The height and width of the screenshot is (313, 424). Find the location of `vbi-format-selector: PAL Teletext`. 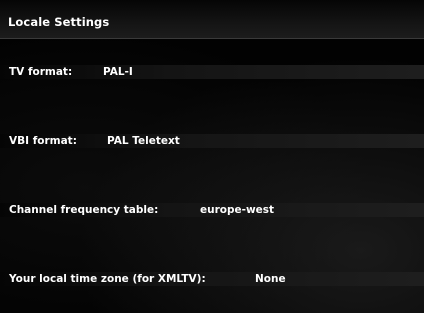

vbi-format-selector: PAL Teletext is located at coordinates (143, 141).